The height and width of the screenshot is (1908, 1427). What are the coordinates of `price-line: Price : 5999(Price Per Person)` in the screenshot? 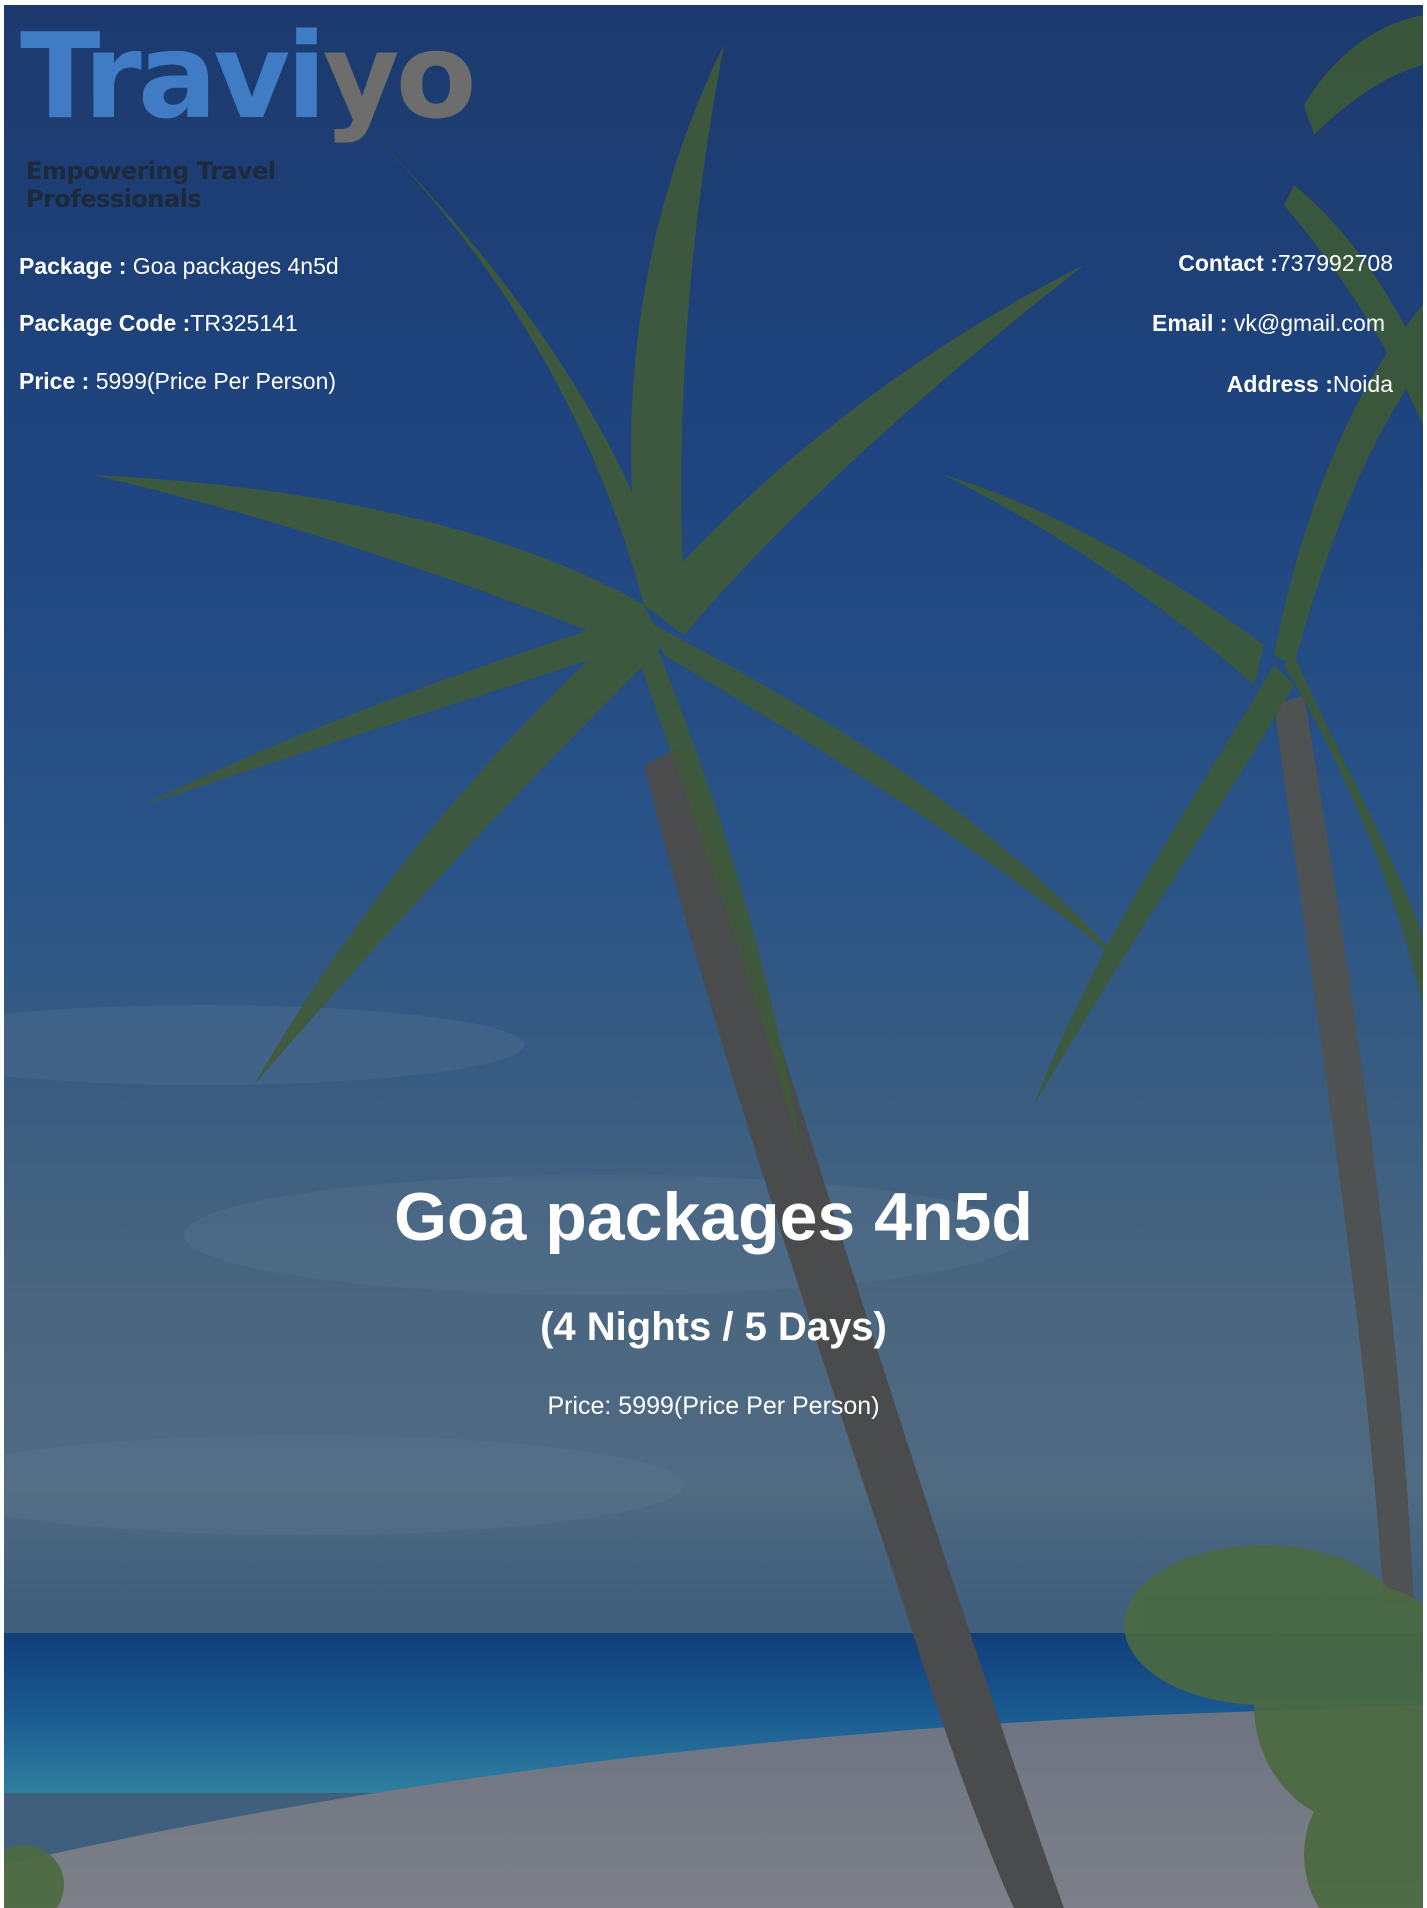 It's located at (177, 381).